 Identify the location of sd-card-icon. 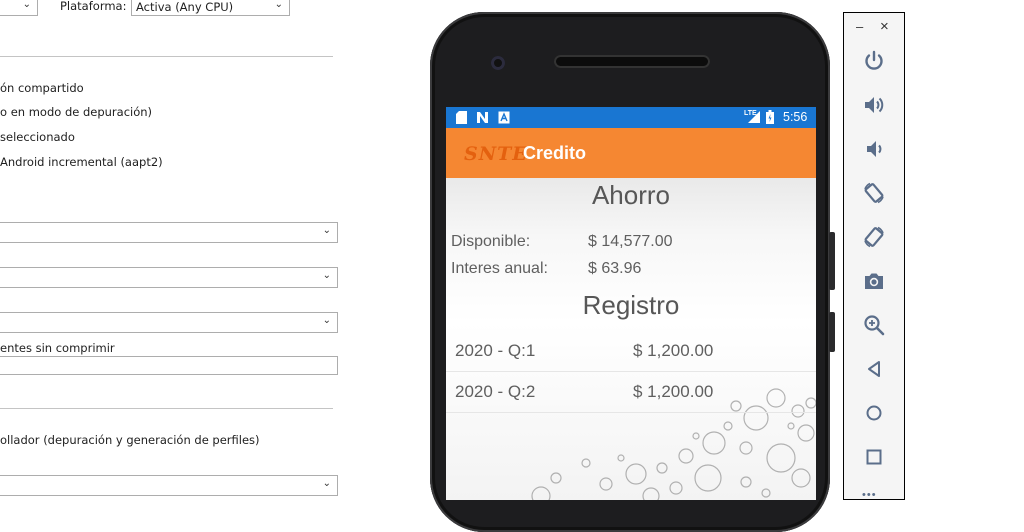
(461, 117).